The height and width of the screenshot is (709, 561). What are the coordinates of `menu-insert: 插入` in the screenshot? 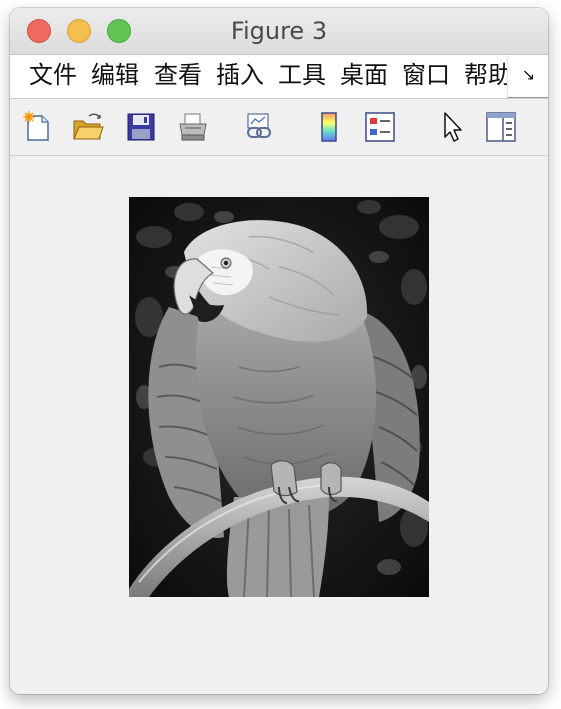 It's located at (240, 75).